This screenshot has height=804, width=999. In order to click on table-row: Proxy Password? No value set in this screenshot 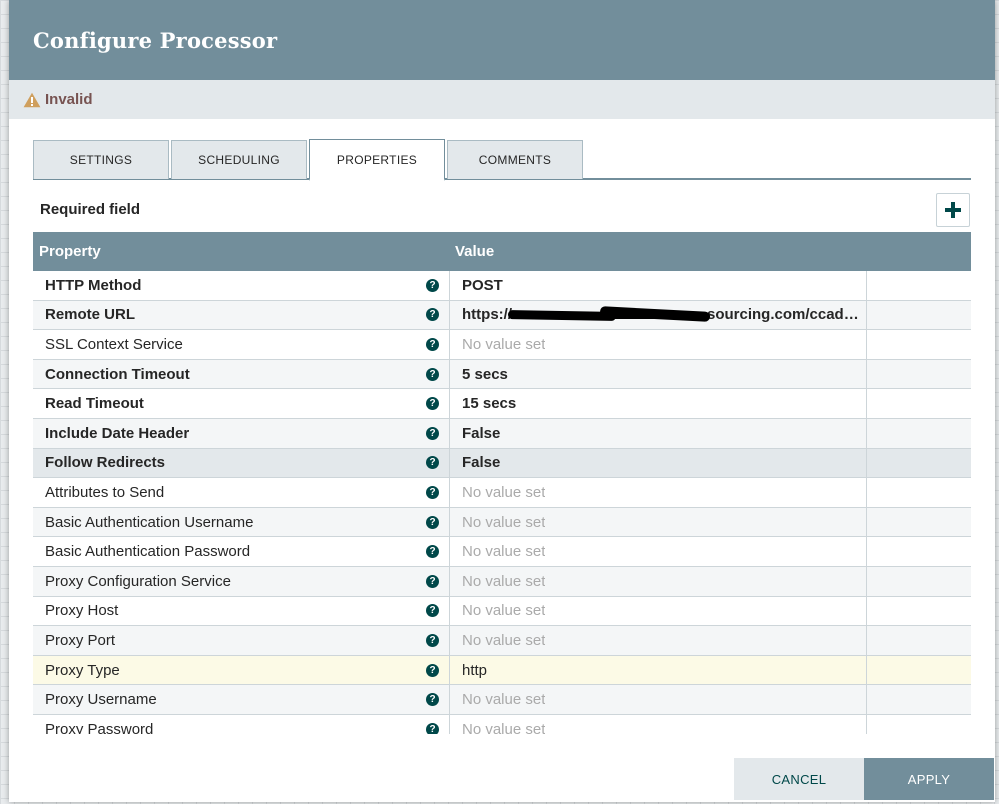, I will do `click(502, 724)`.